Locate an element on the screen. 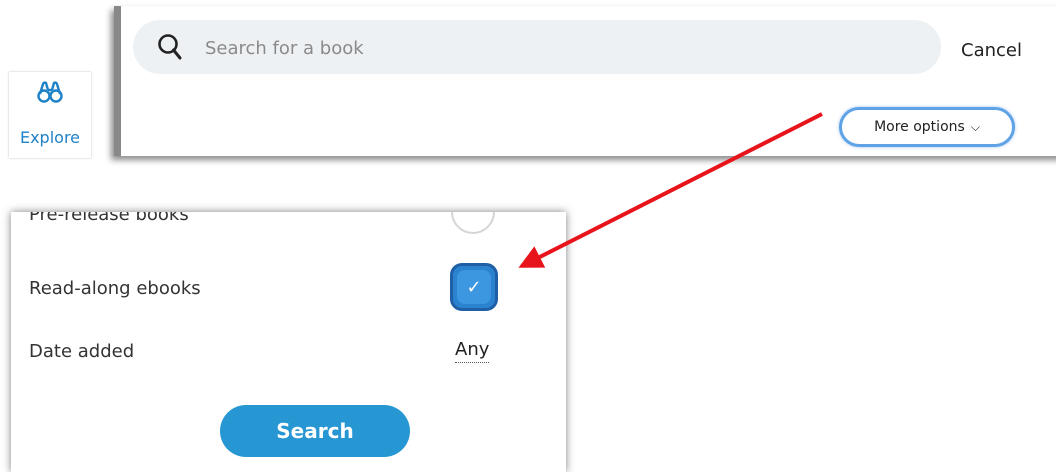  cancel-button: Cancel is located at coordinates (991, 50).